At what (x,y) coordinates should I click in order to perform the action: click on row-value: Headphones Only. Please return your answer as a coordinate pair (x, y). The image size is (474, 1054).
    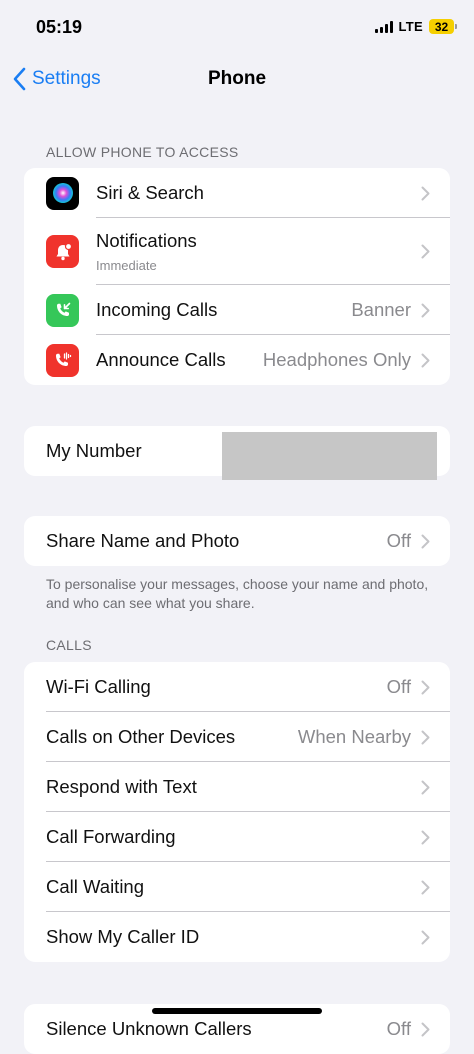
    Looking at the image, I should click on (336, 359).